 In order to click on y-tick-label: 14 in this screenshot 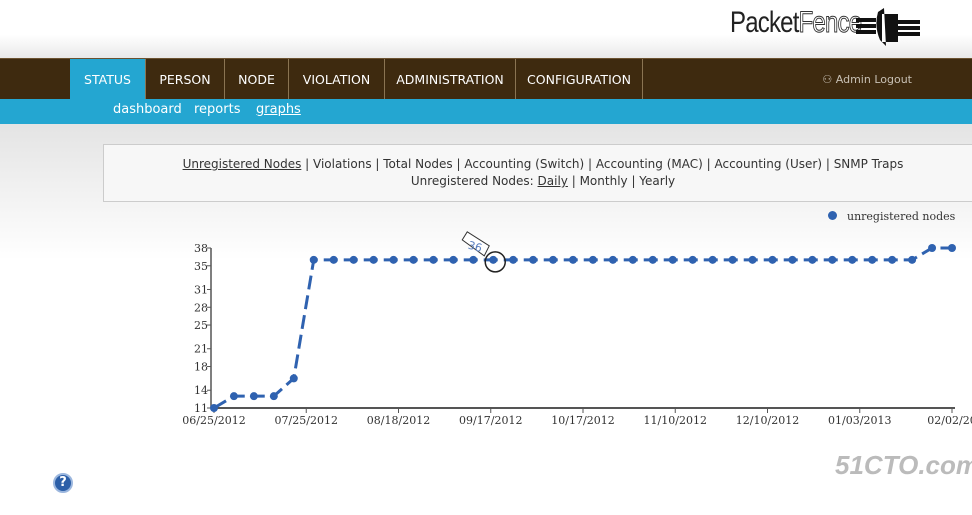, I will do `click(201, 390)`.